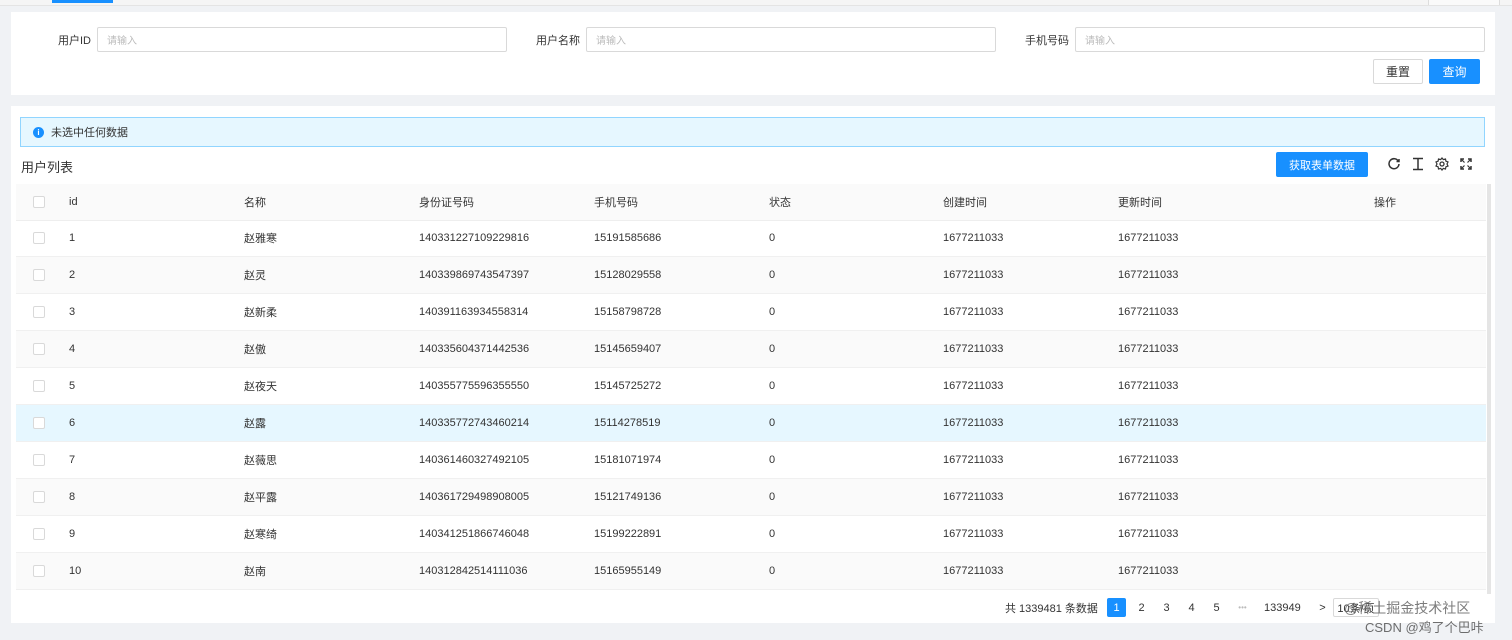 Image resolution: width=1512 pixels, height=640 pixels. What do you see at coordinates (72, 534) in the screenshot?
I see `cell-id: 9` at bounding box center [72, 534].